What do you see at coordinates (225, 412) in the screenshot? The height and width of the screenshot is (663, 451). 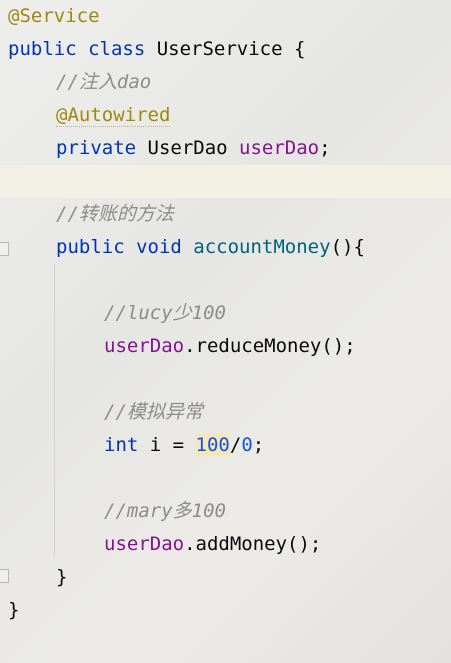 I see `code-line: //模拟异常` at bounding box center [225, 412].